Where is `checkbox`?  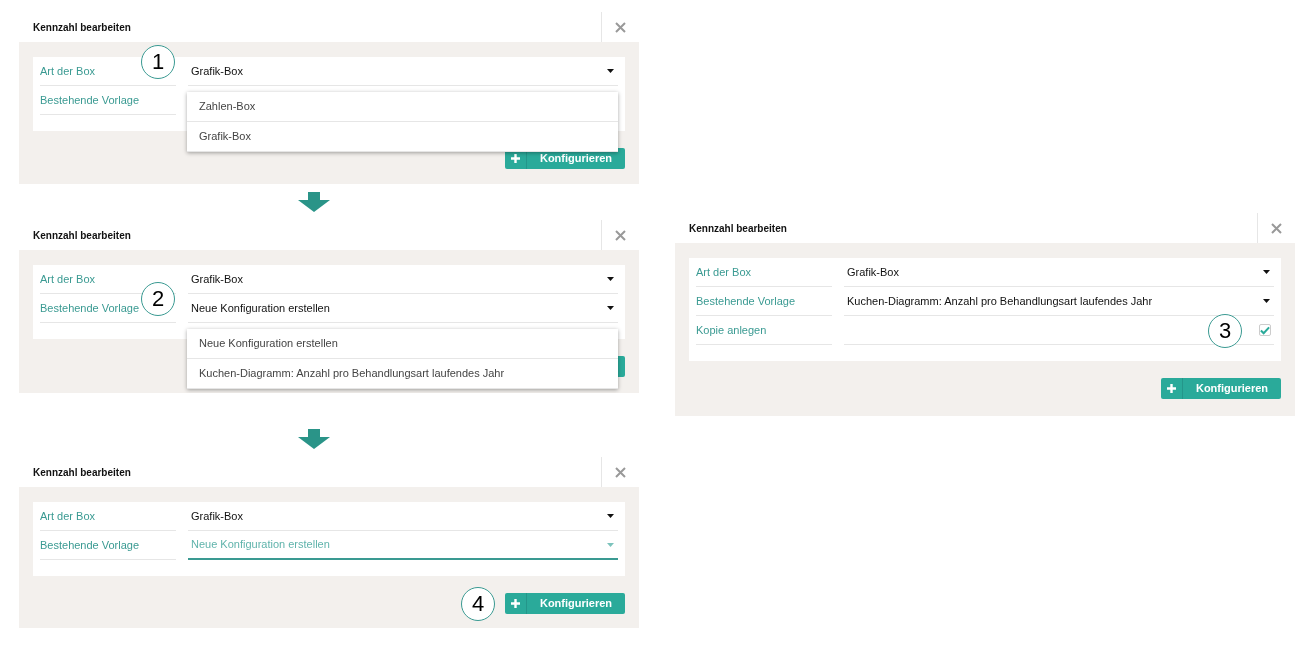 checkbox is located at coordinates (1265, 330).